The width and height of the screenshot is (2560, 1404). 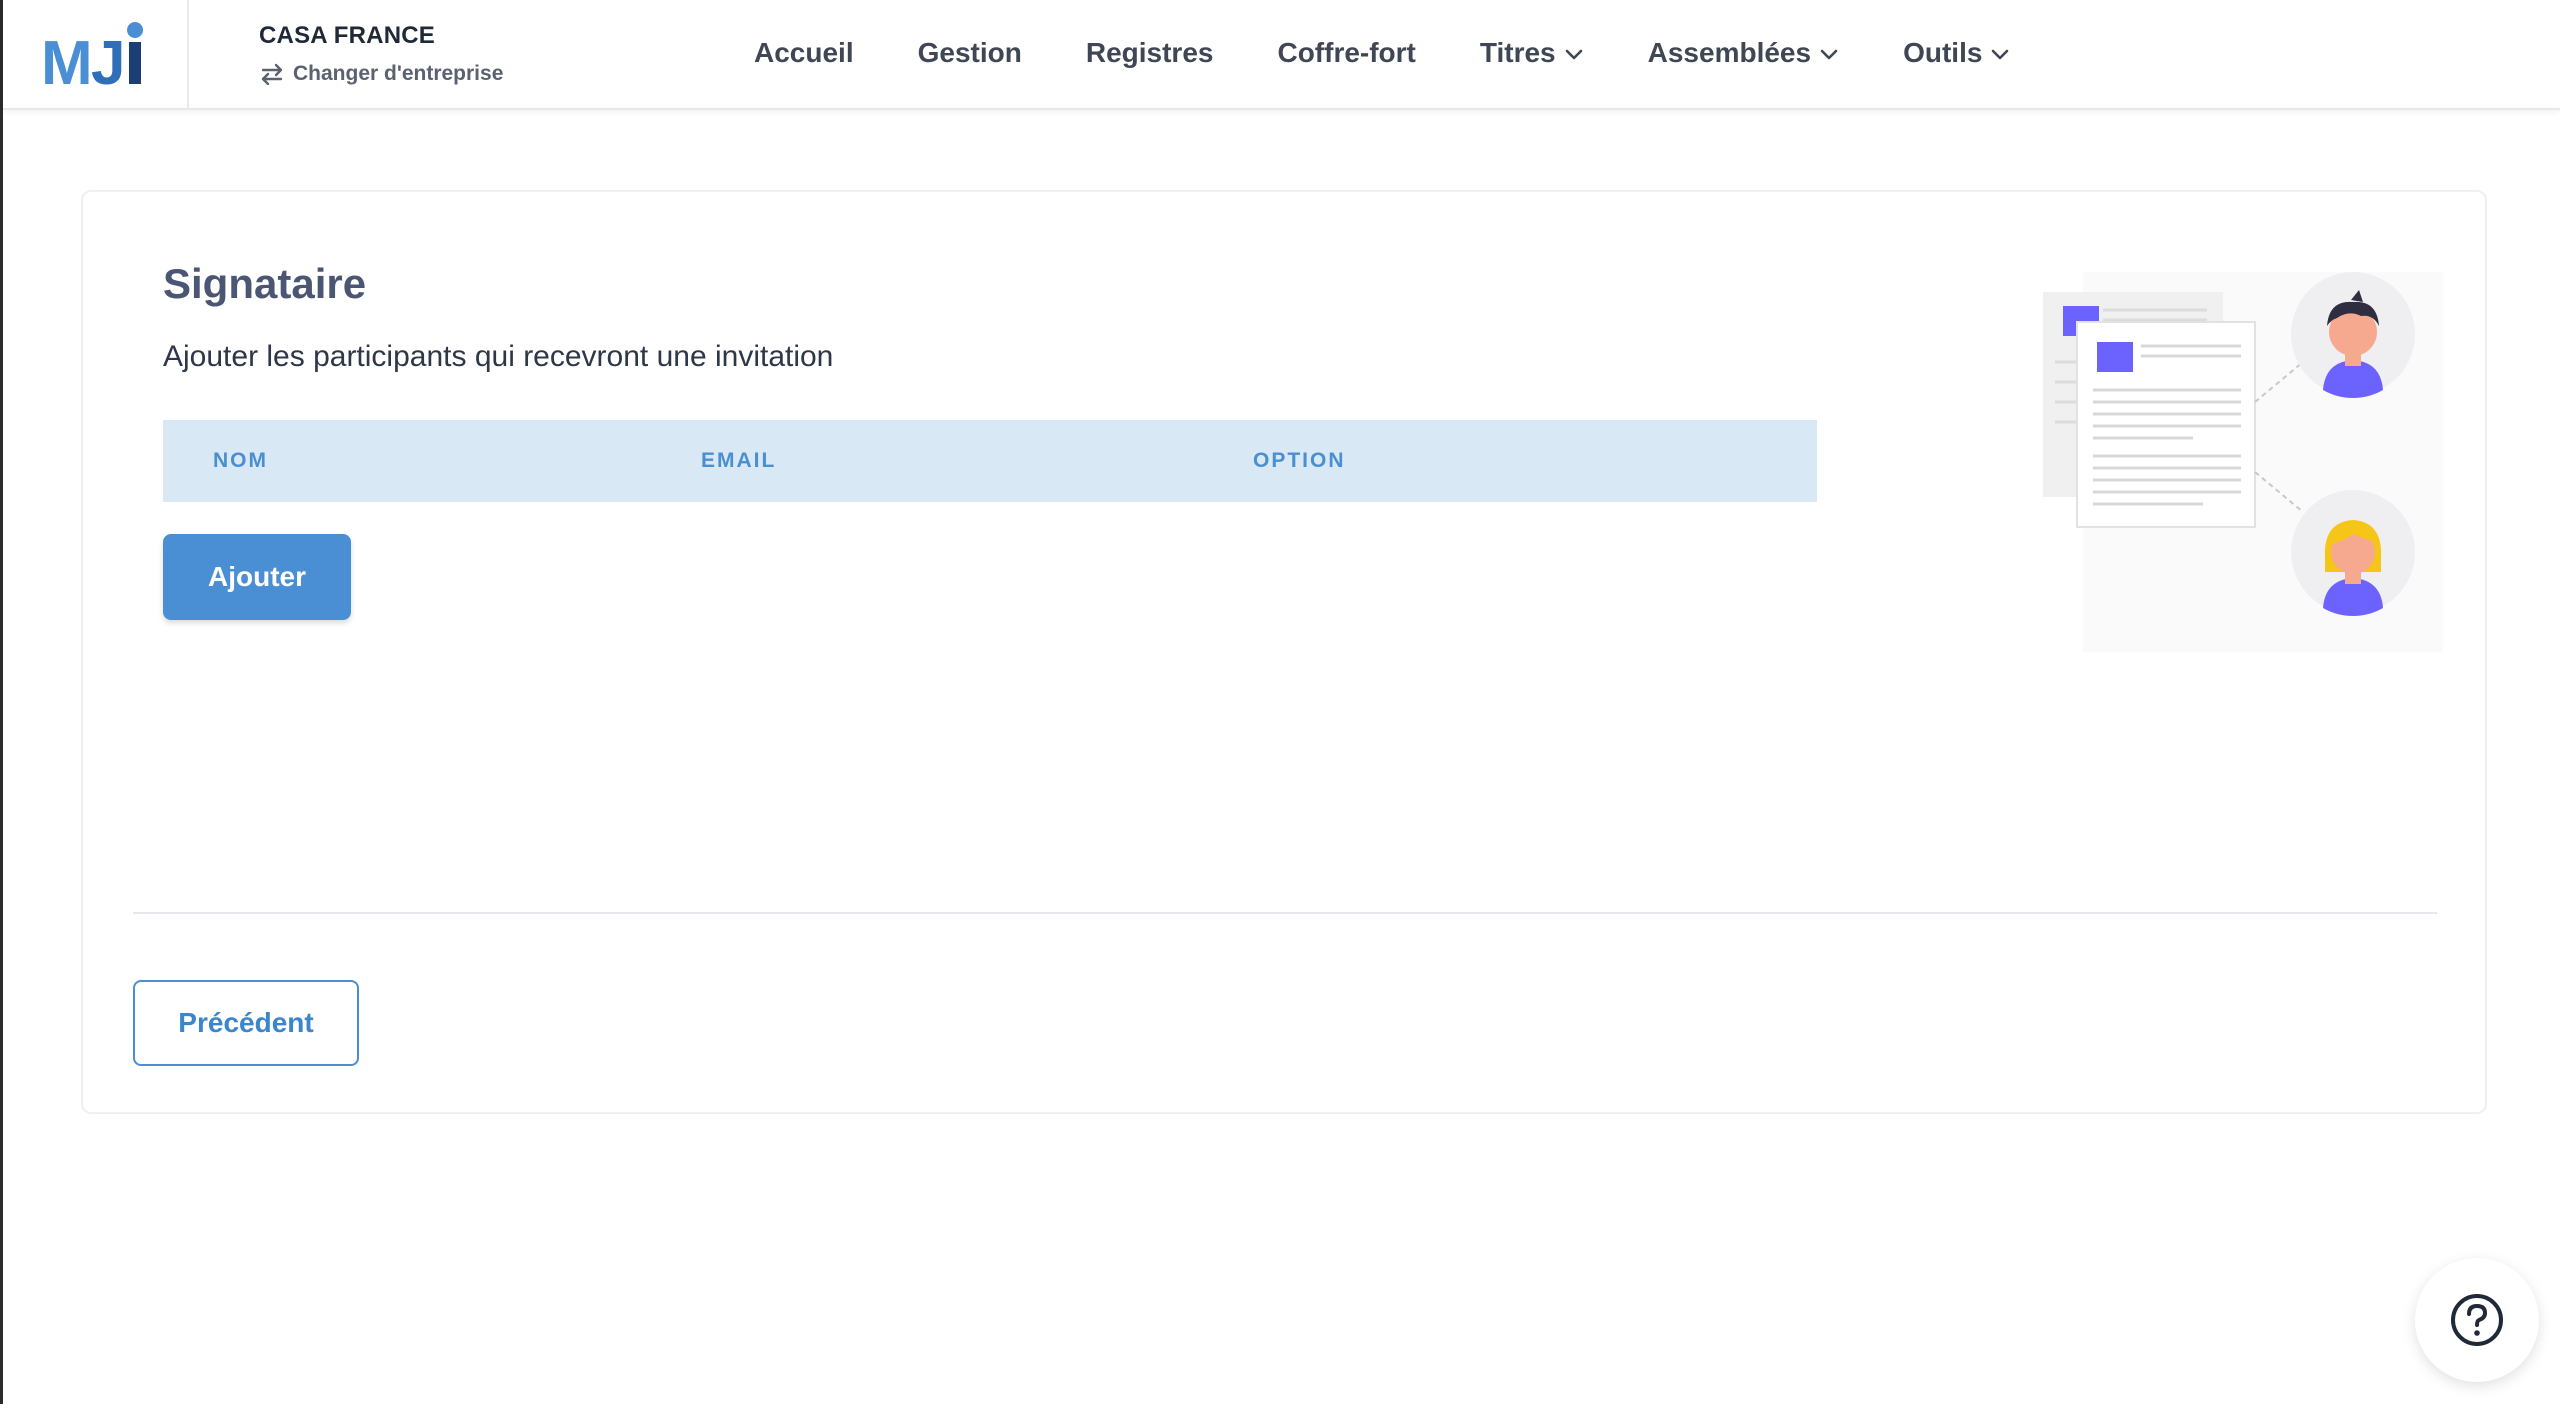 What do you see at coordinates (1299, 460) in the screenshot?
I see `column-header-option: OPTION` at bounding box center [1299, 460].